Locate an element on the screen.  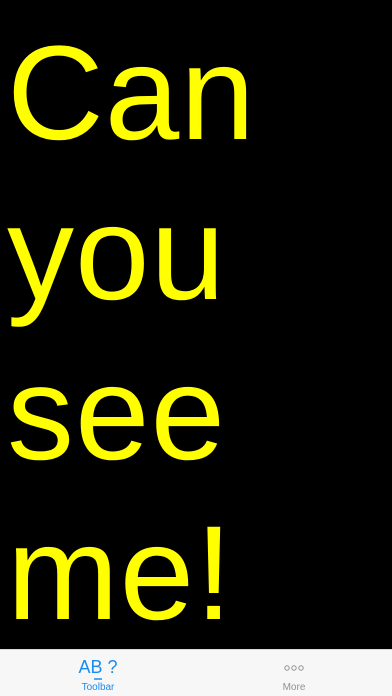
ab-question-icon-text: AB ? is located at coordinates (97, 667).